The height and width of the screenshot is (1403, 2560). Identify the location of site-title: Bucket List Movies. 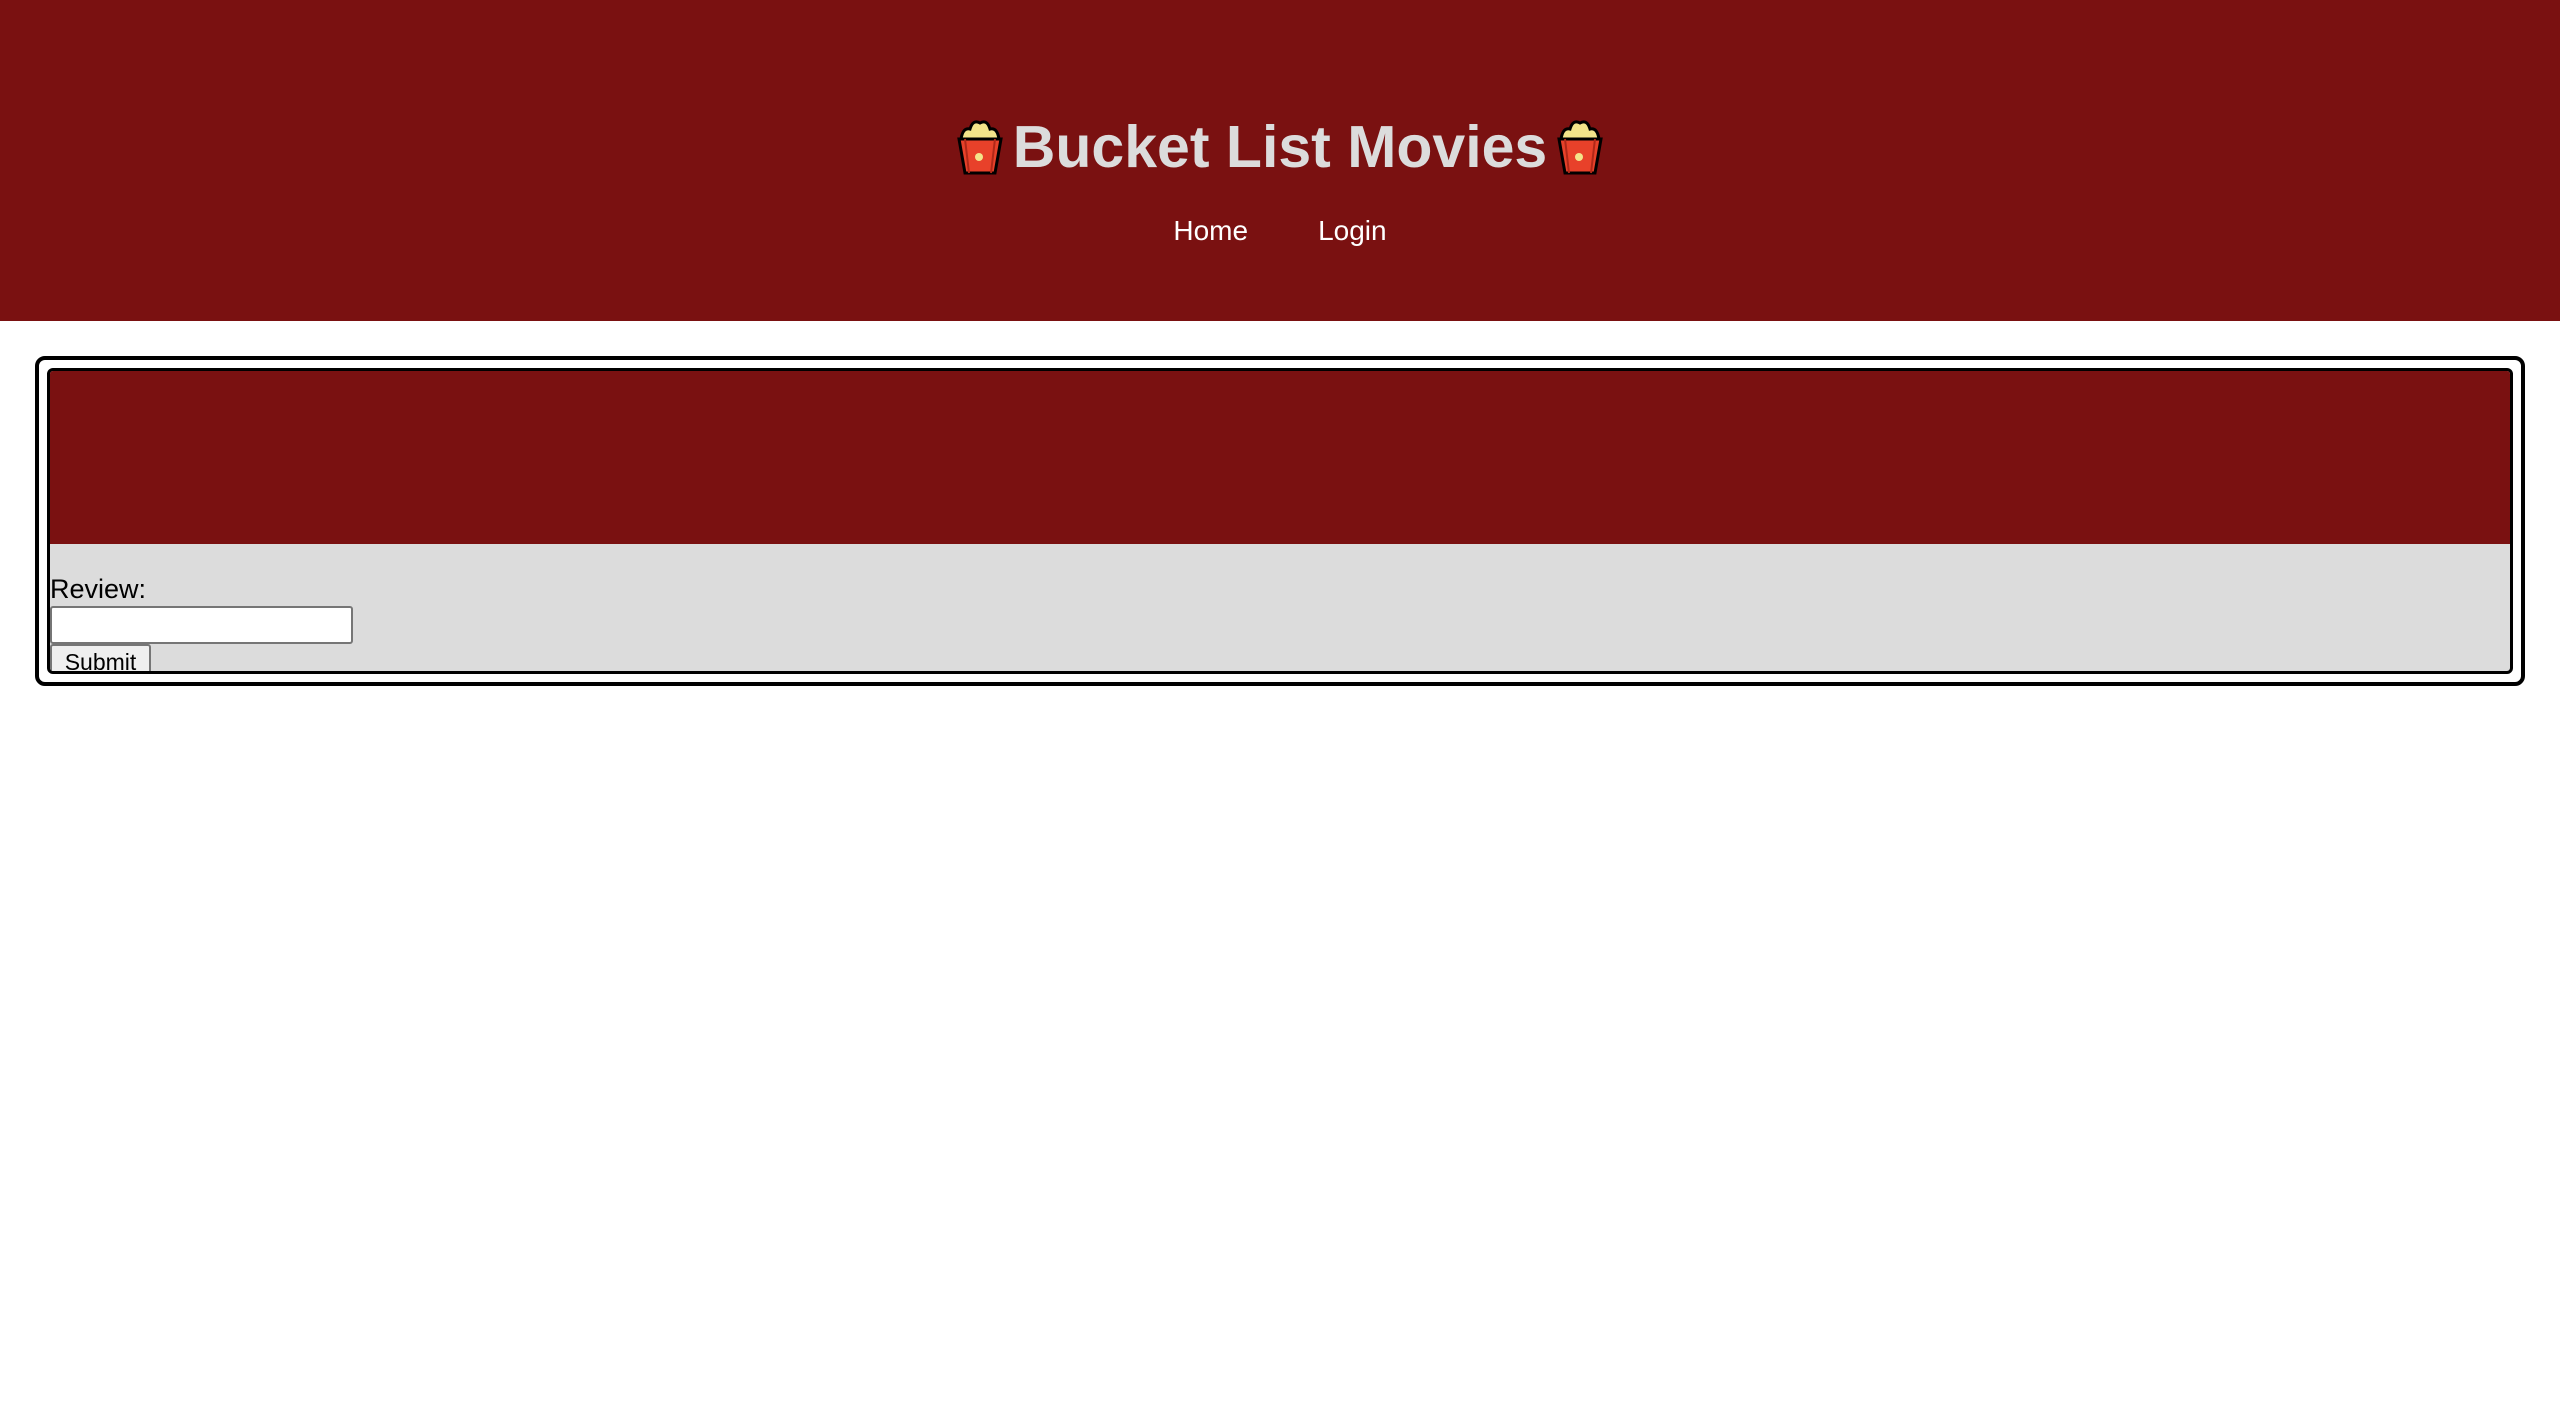
(1280, 147).